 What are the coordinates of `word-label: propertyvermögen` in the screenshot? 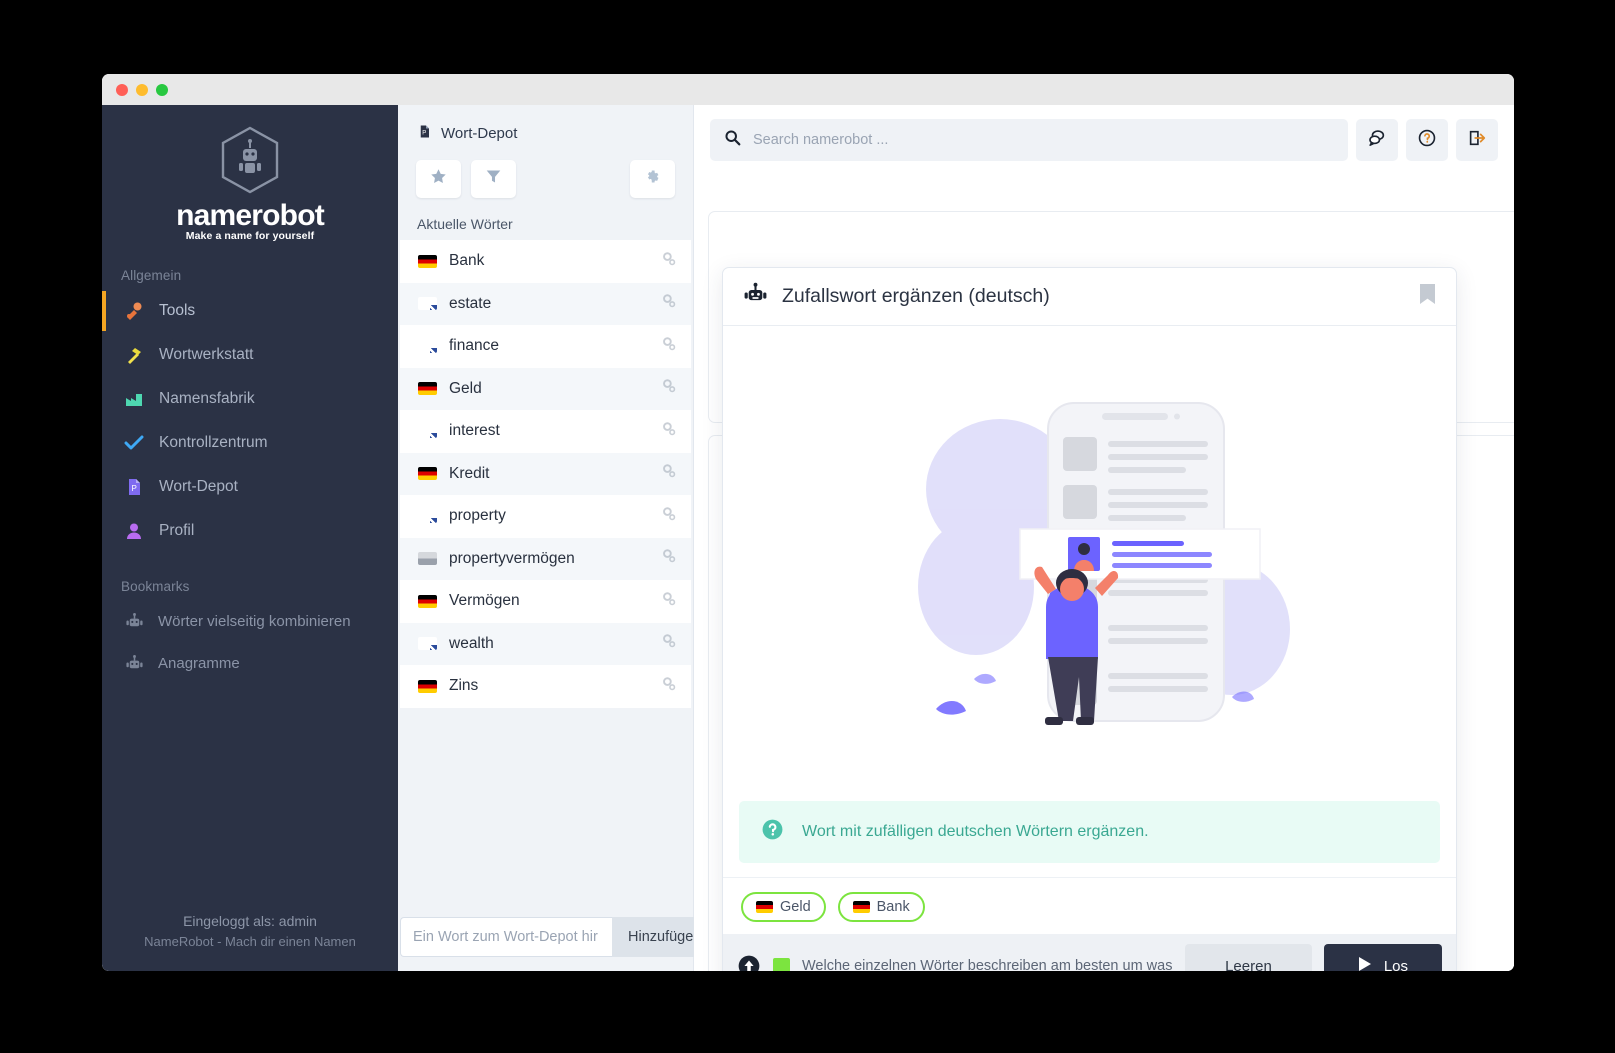 It's located at (512, 558).